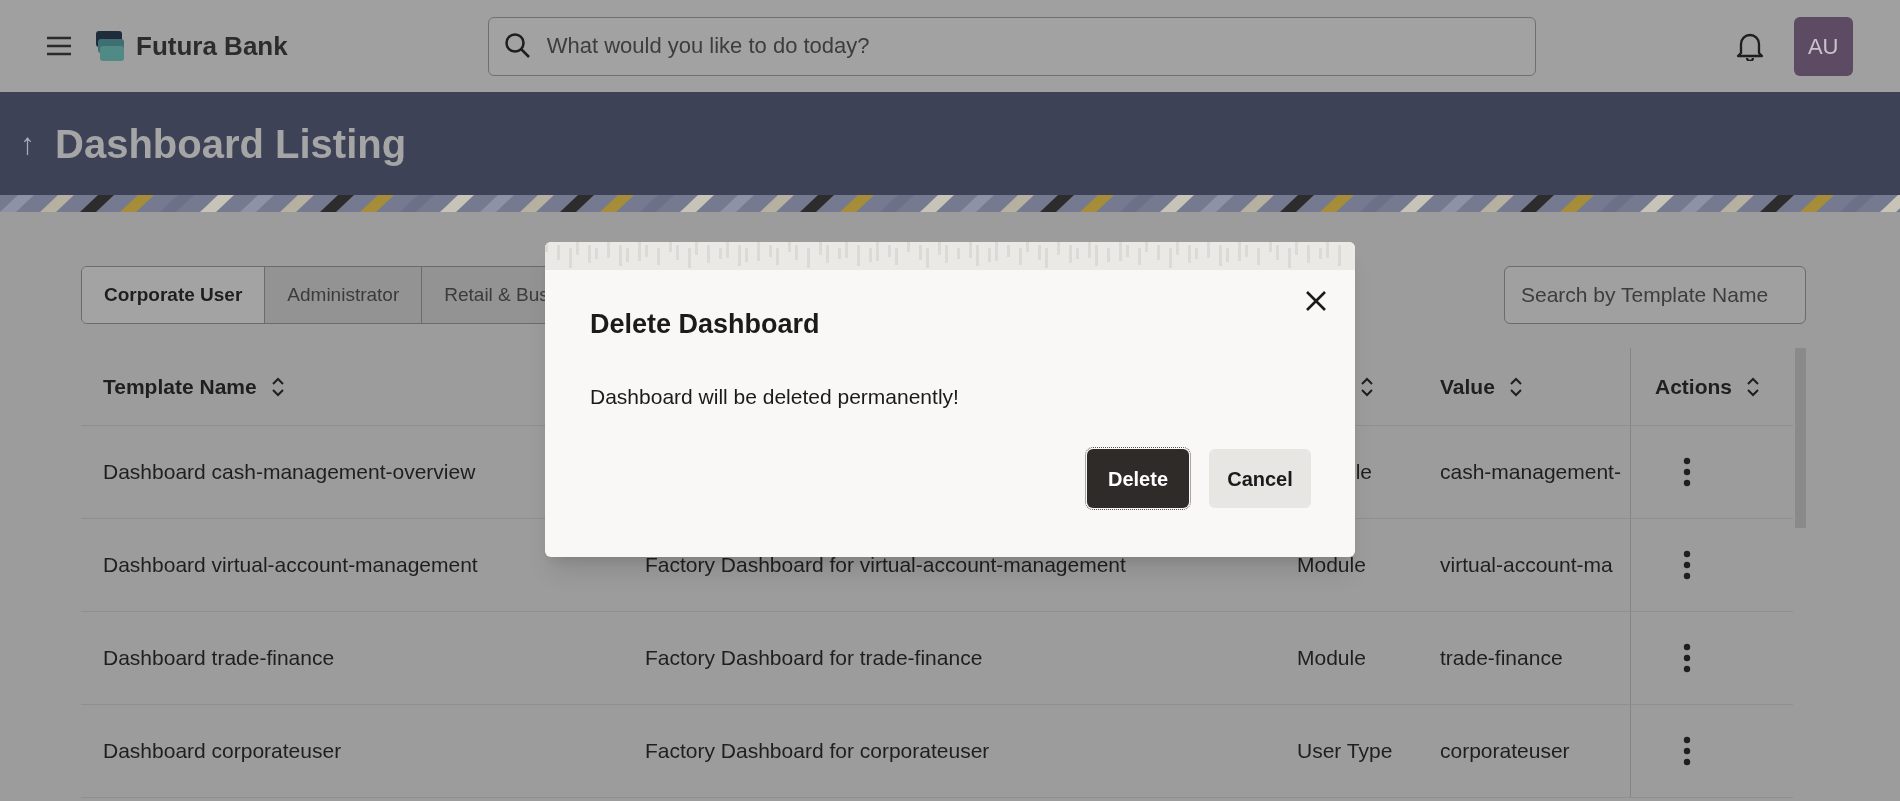 This screenshot has height=801, width=1900. I want to click on tab: Administrator, so click(343, 295).